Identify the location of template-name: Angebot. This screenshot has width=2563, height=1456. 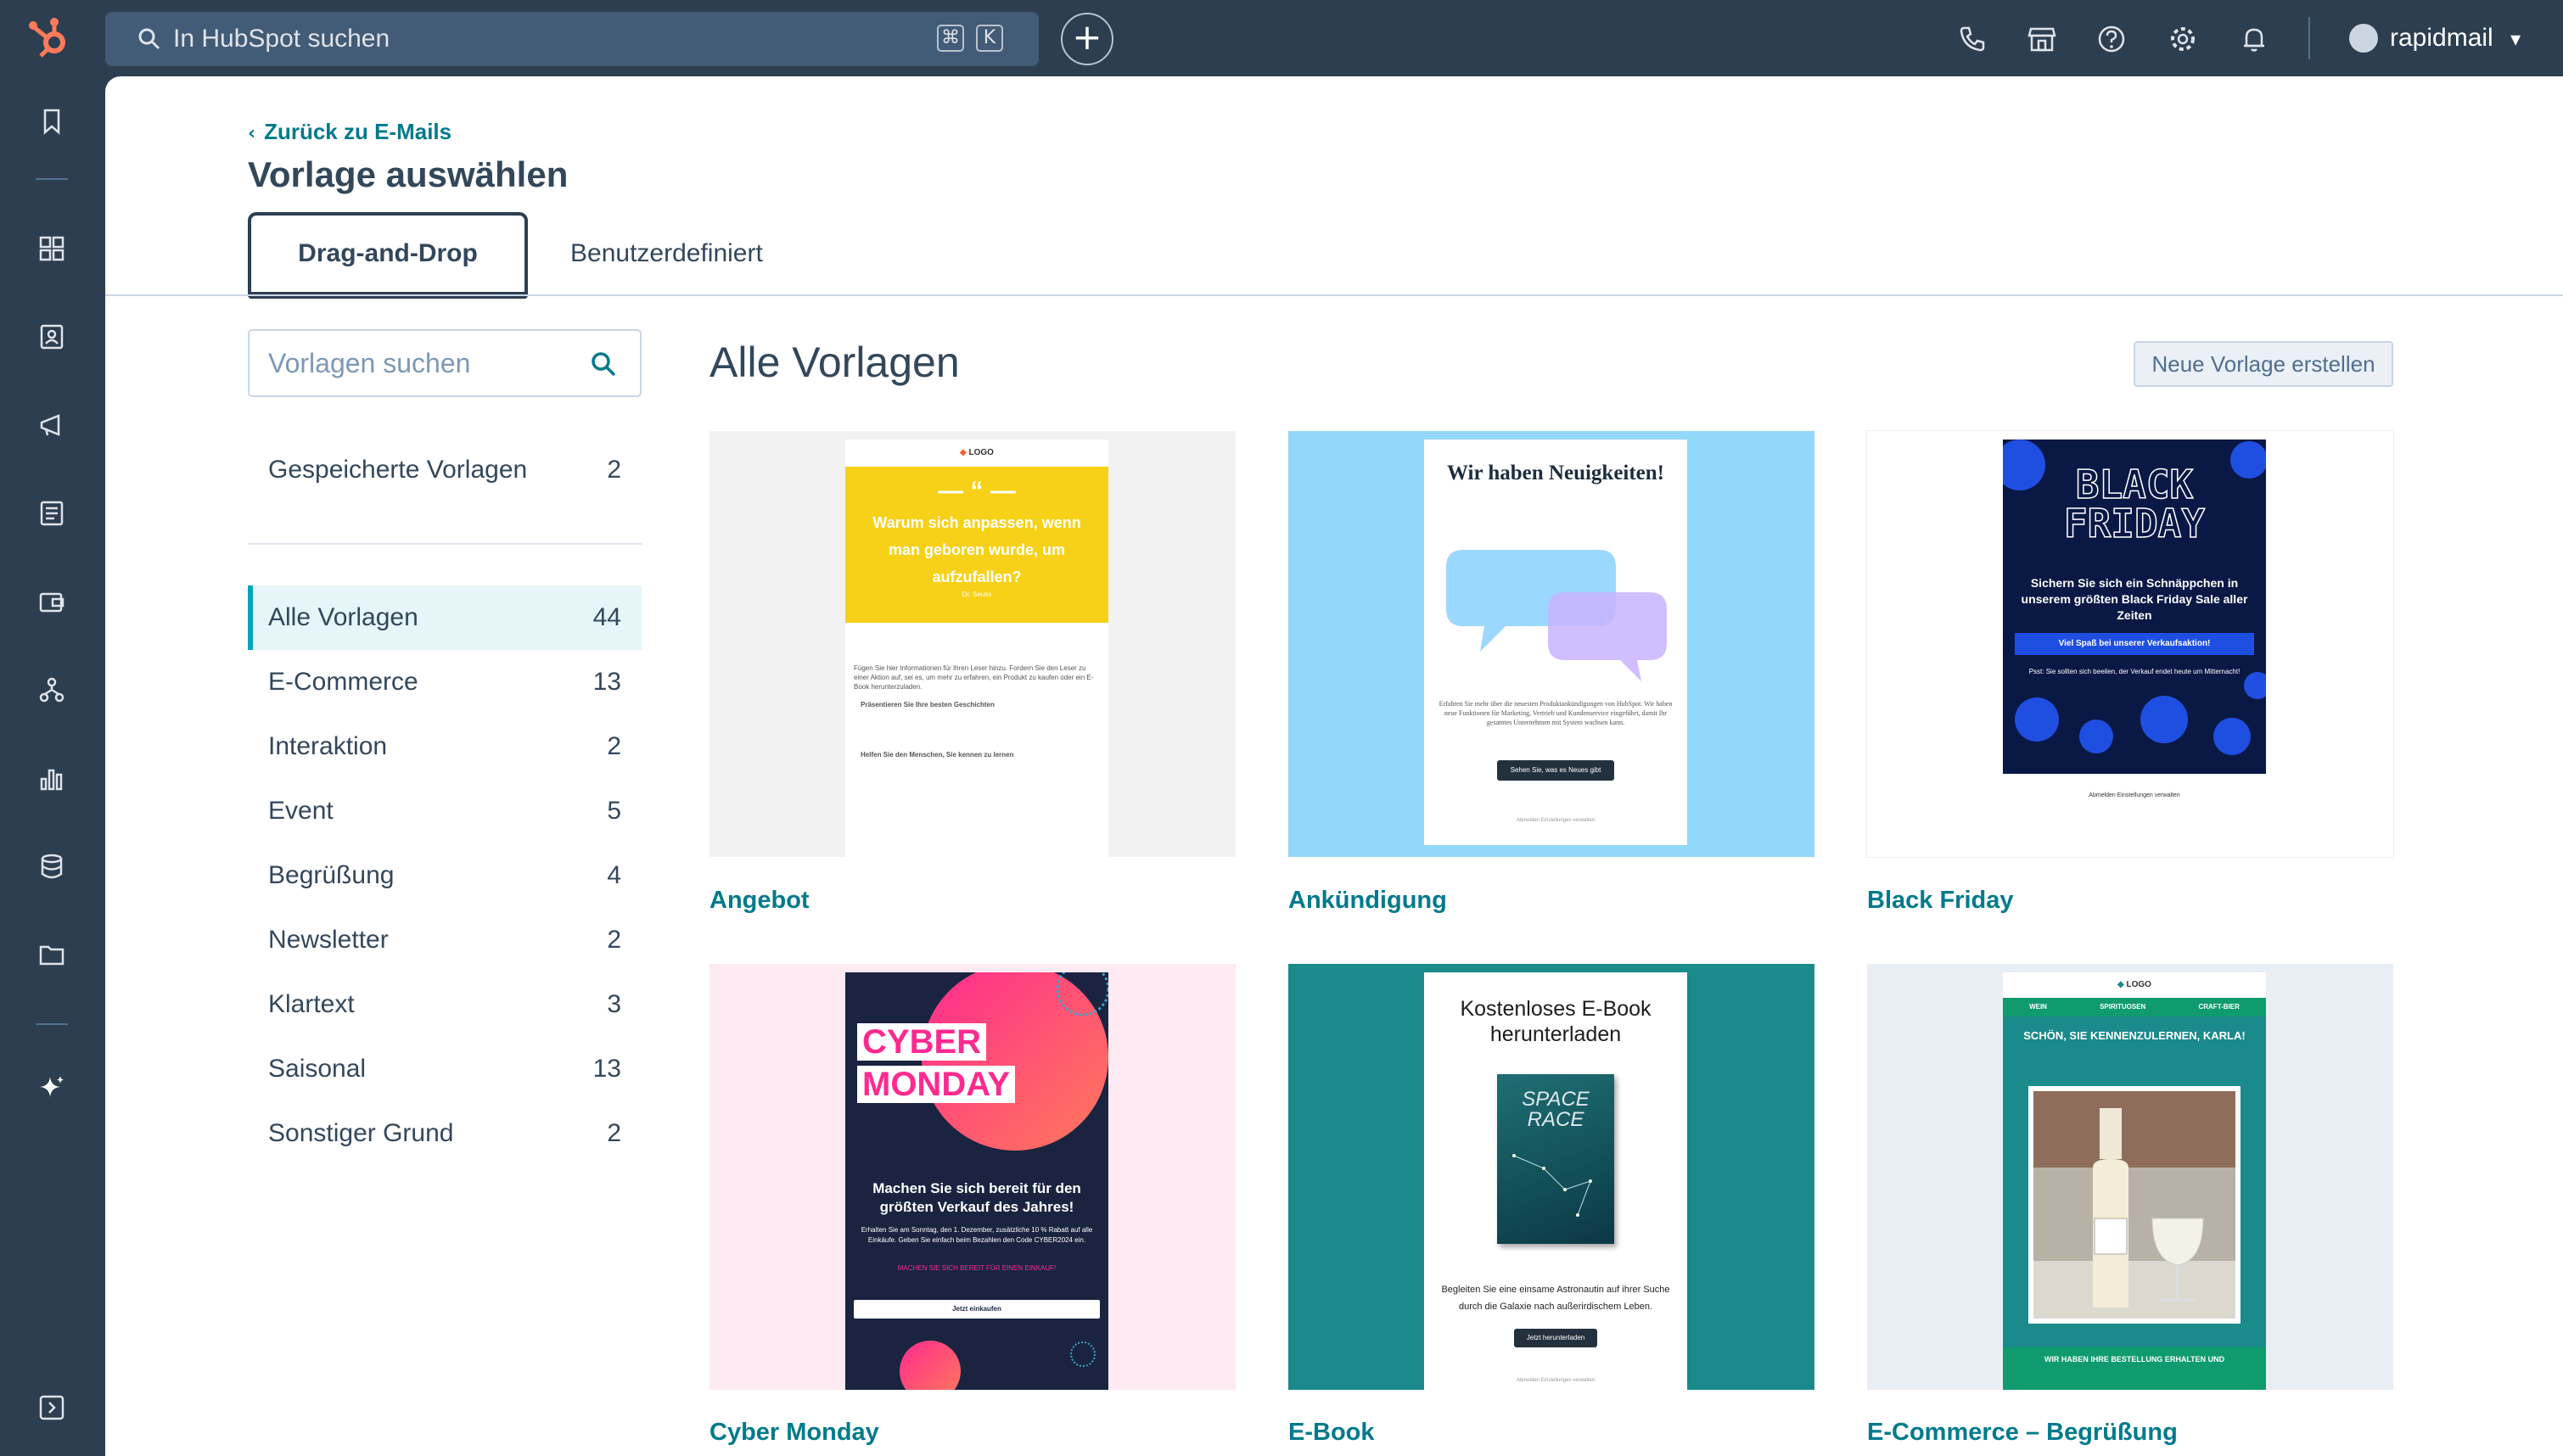
(760, 901).